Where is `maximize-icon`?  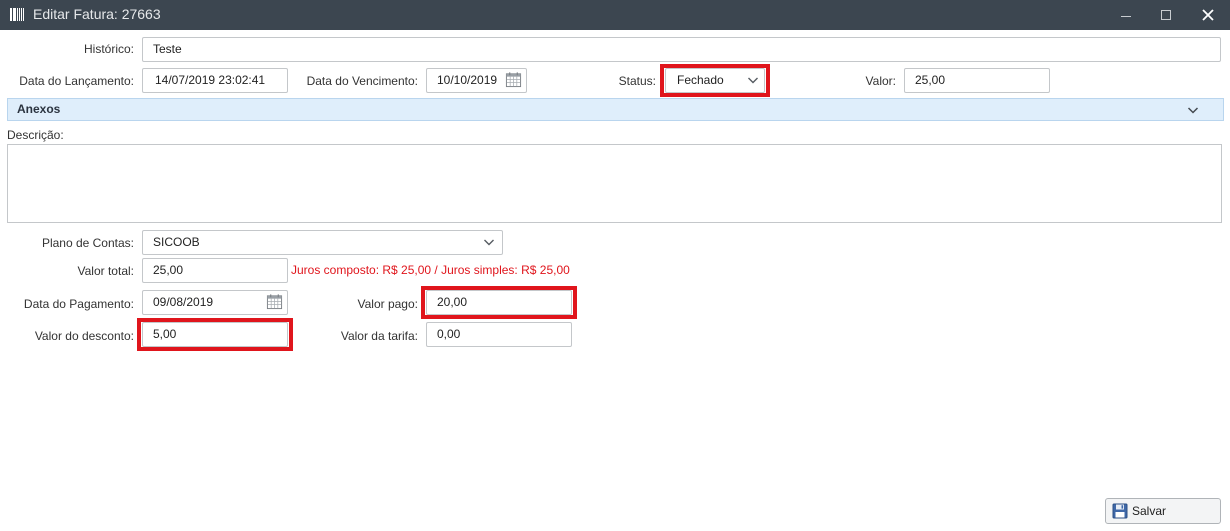 maximize-icon is located at coordinates (1166, 15).